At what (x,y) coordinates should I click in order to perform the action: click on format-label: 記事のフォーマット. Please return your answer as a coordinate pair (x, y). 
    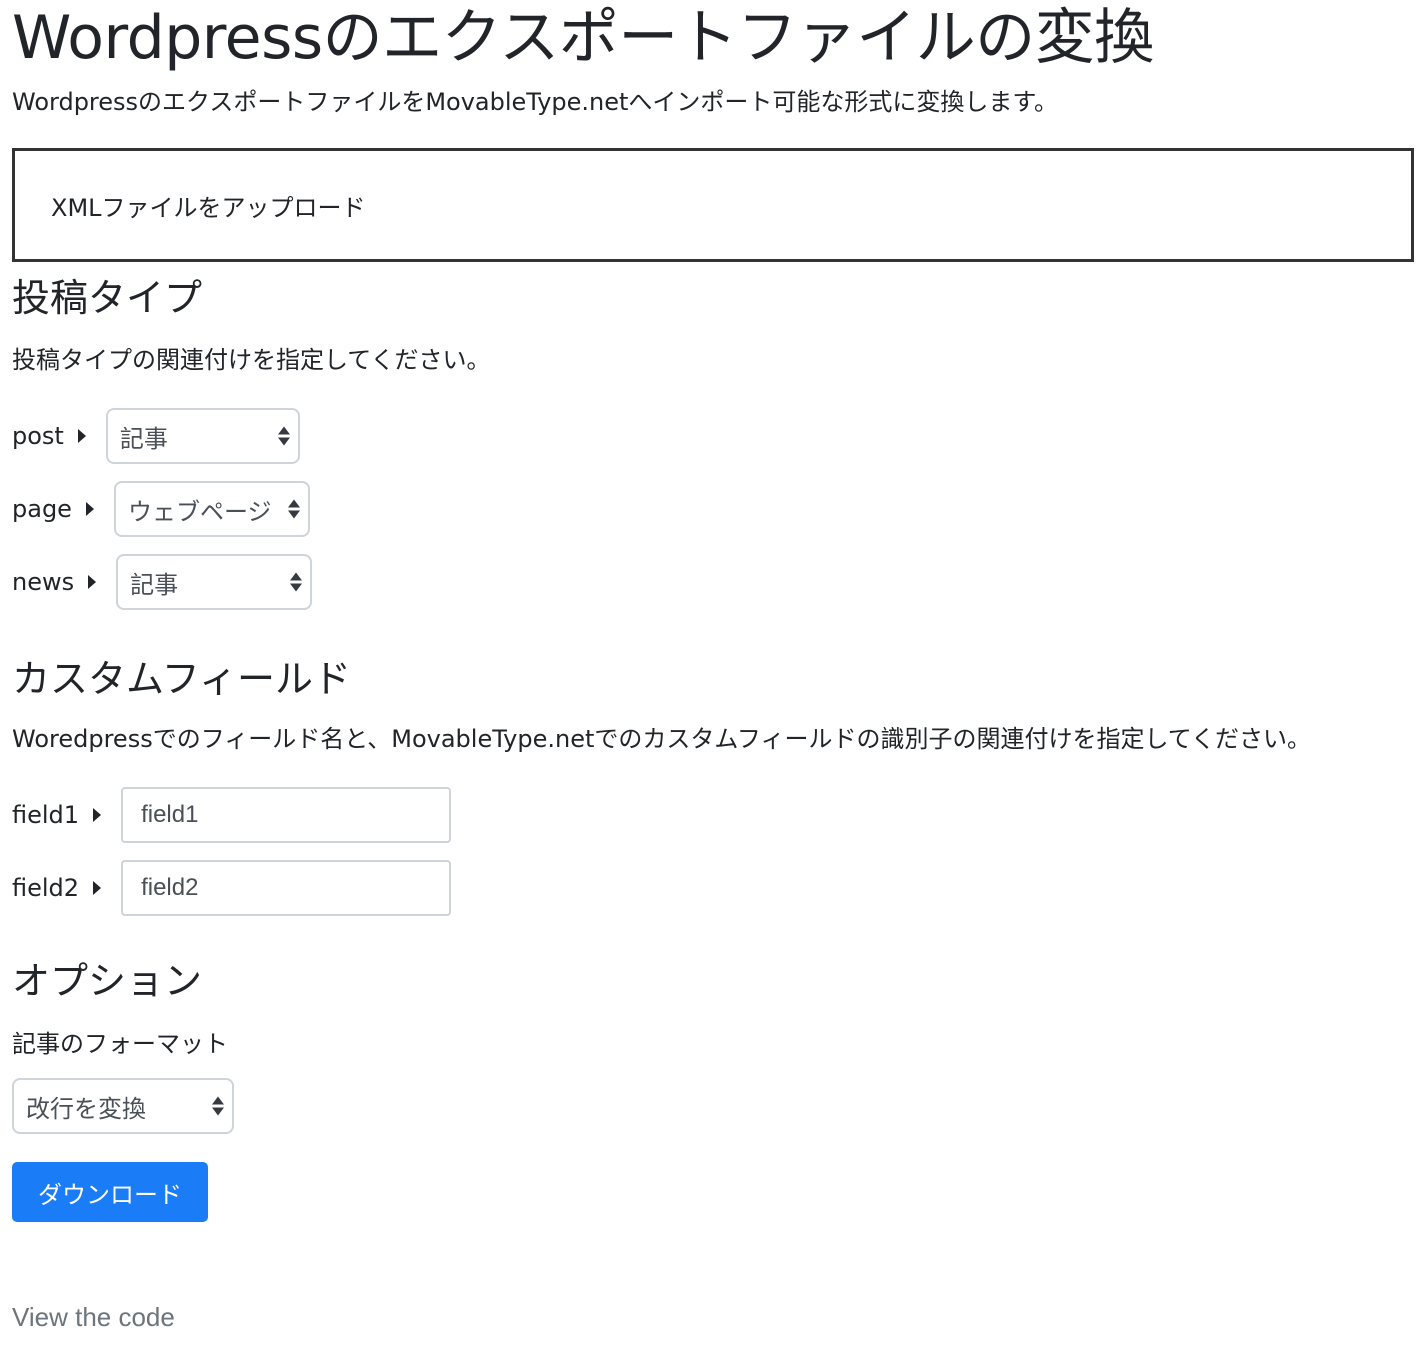
    Looking at the image, I should click on (120, 1044).